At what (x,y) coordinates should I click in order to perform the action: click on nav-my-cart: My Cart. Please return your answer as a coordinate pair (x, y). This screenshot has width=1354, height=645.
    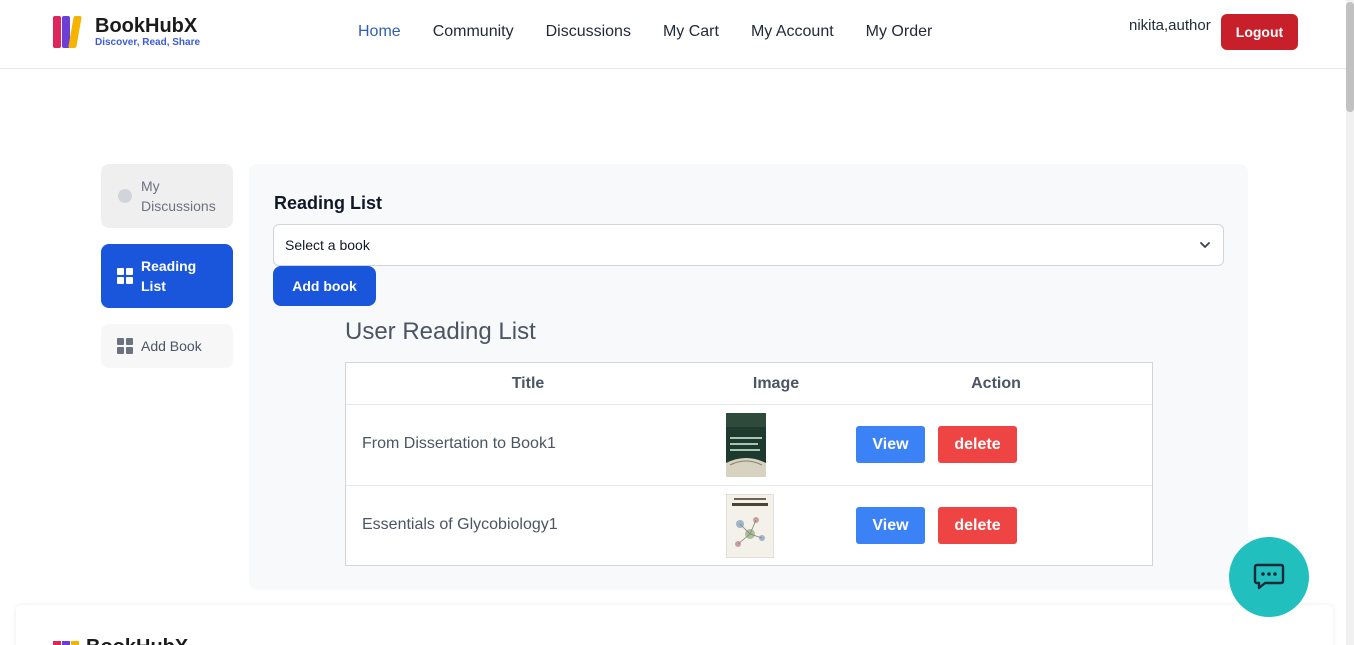
    Looking at the image, I should click on (691, 32).